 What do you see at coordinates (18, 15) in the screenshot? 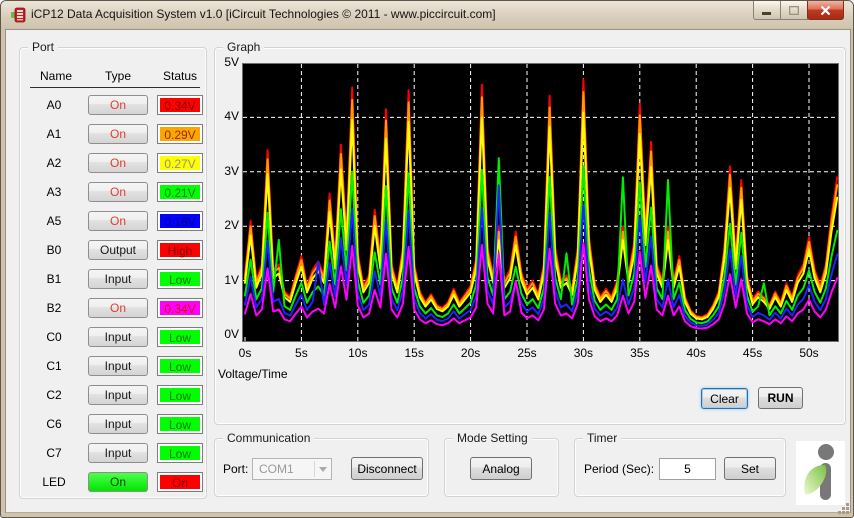
I see `app-icon` at bounding box center [18, 15].